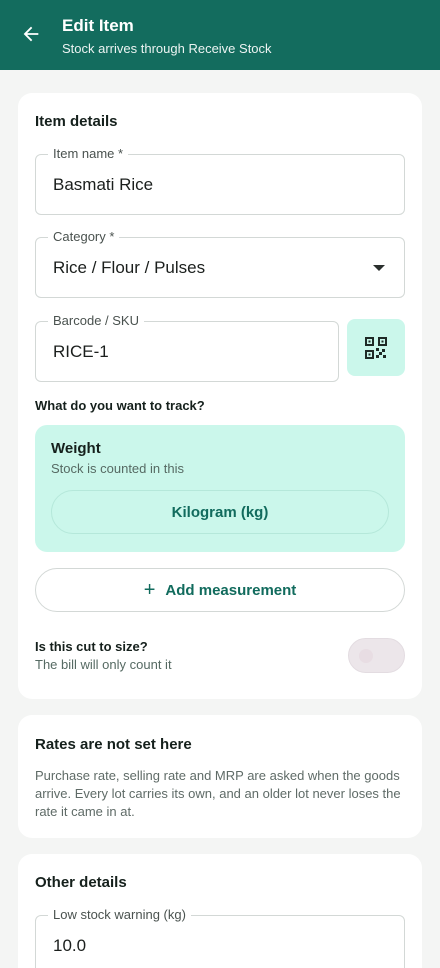  I want to click on toggle-knob, so click(366, 656).